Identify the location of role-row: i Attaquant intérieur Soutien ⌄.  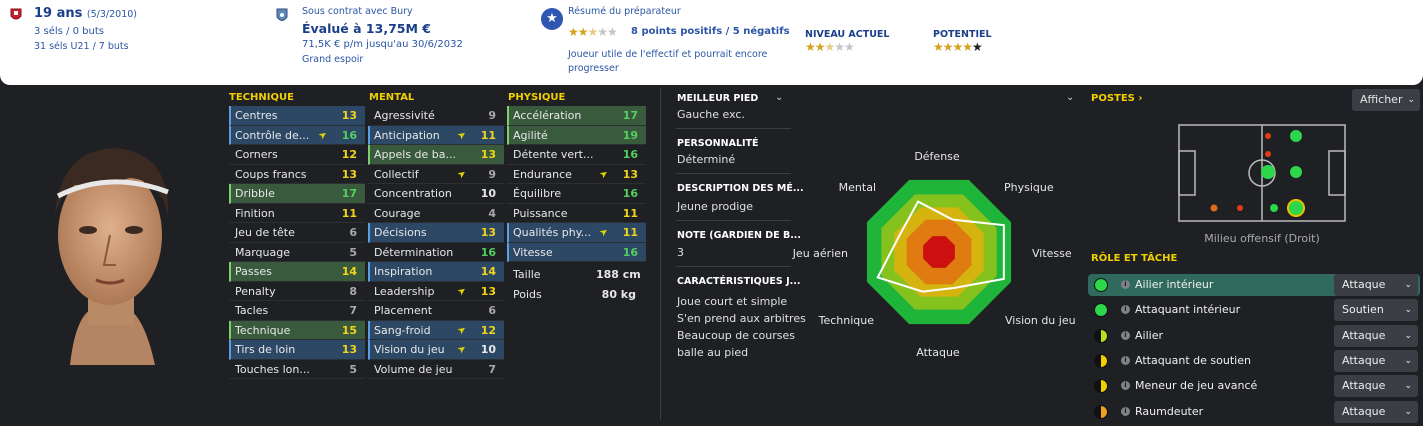
(1254, 310).